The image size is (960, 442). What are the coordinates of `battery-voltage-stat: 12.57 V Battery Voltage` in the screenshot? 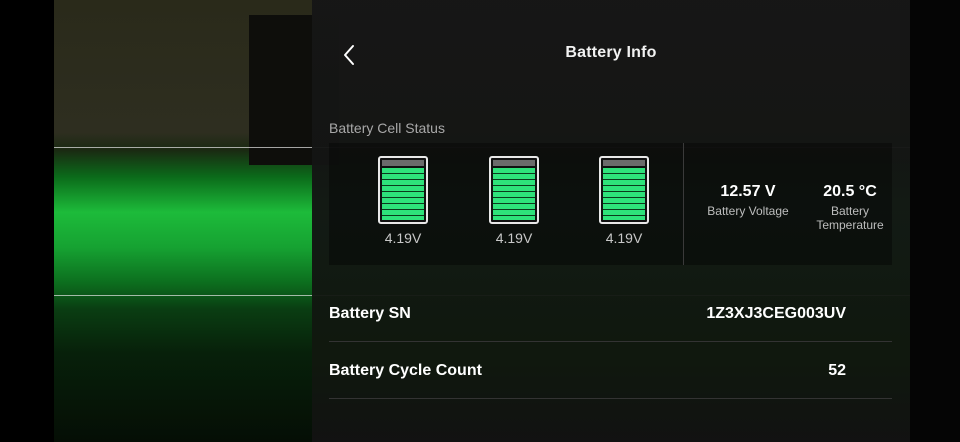 It's located at (748, 200).